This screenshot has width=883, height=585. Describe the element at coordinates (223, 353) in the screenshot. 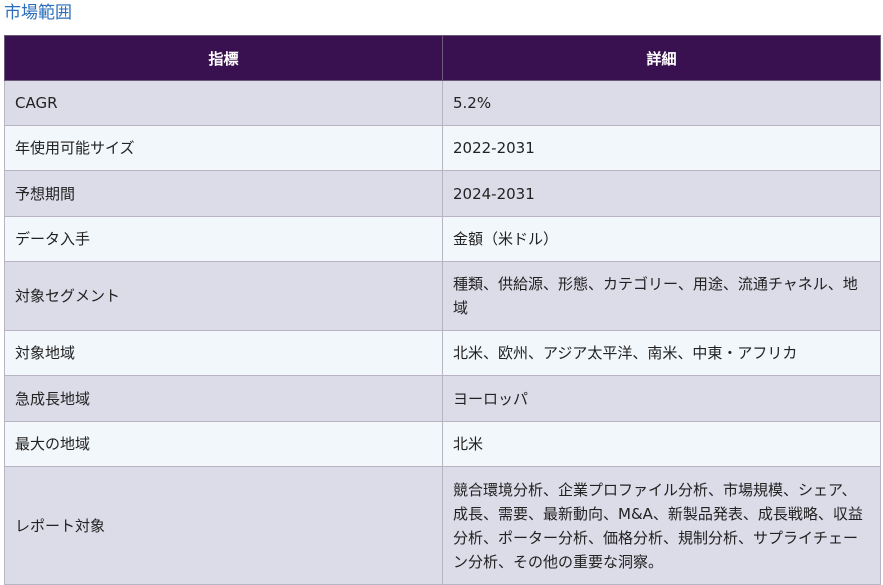

I see `row-metric: 対象地域` at that location.